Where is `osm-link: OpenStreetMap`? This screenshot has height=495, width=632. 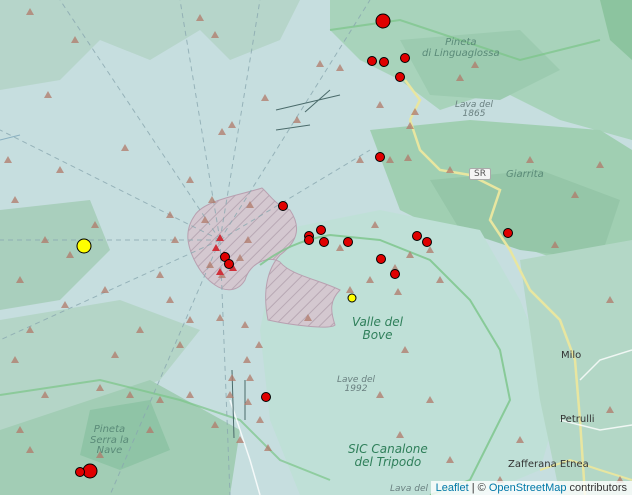 osm-link: OpenStreetMap is located at coordinates (528, 488).